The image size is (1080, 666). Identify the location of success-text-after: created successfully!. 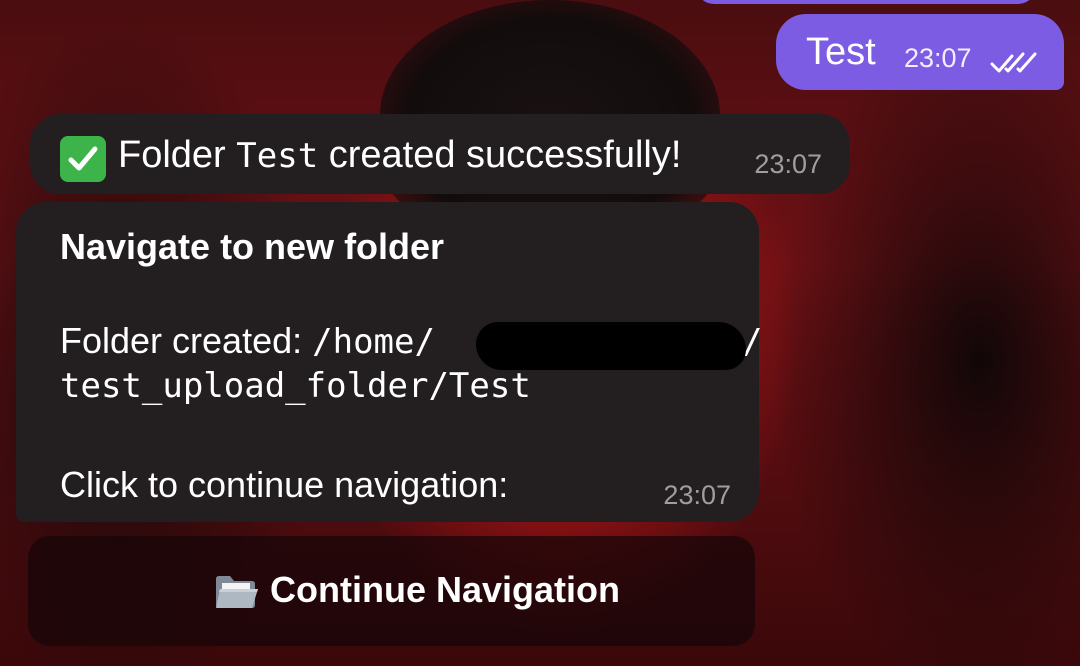
(500, 155).